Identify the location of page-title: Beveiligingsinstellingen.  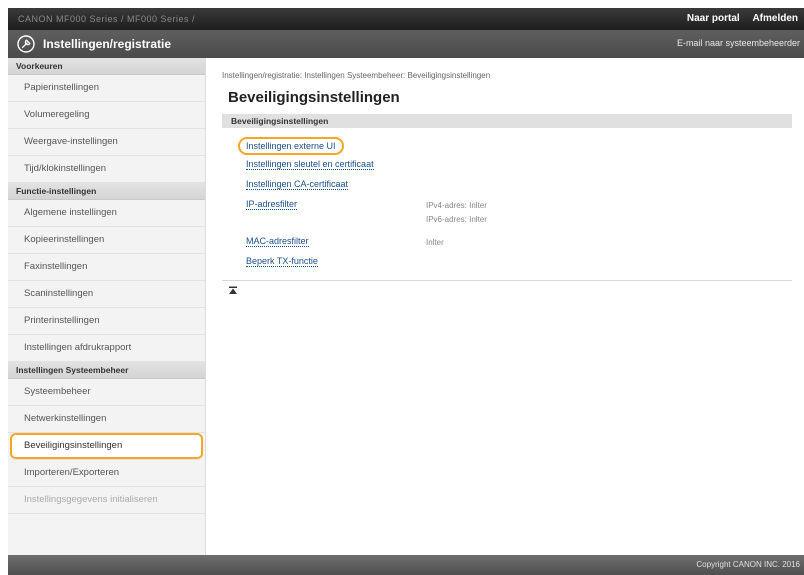
(314, 97).